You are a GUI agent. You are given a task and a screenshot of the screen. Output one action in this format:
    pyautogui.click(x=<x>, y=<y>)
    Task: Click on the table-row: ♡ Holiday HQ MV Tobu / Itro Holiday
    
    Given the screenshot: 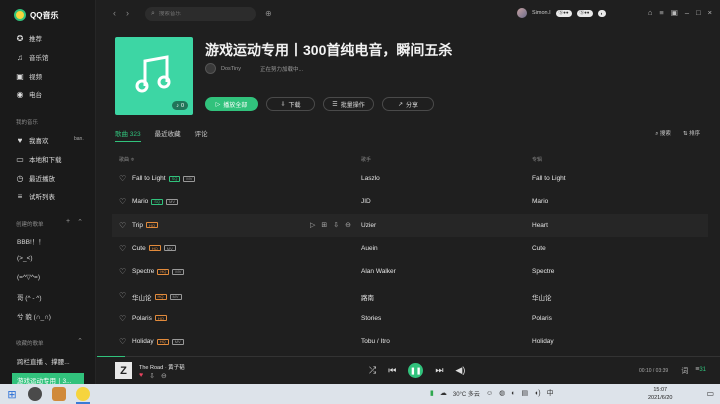 What is the action you would take?
    pyautogui.click(x=410, y=341)
    